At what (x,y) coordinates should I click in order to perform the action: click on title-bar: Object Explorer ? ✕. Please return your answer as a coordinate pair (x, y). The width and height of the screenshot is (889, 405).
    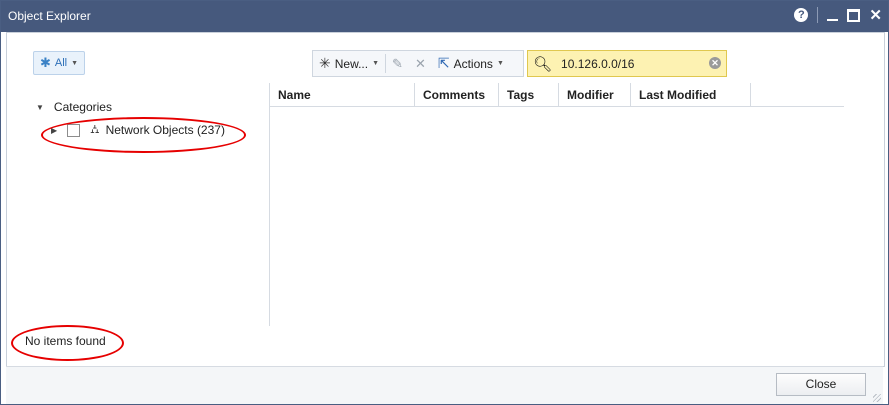
    Looking at the image, I should click on (444, 16).